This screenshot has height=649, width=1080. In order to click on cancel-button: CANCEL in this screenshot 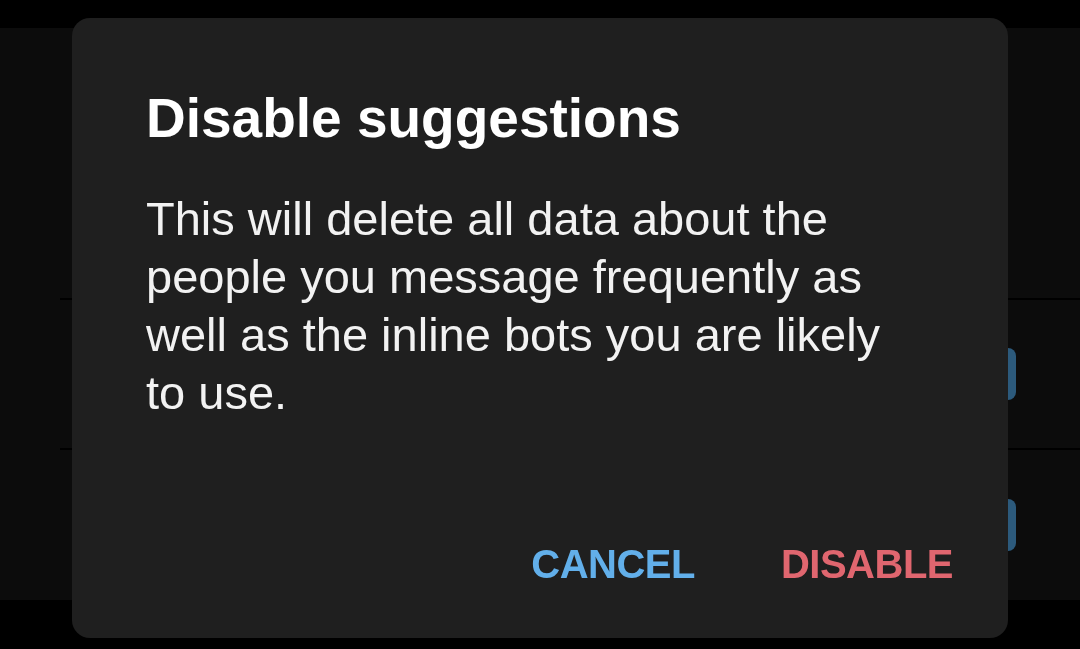, I will do `click(613, 564)`.